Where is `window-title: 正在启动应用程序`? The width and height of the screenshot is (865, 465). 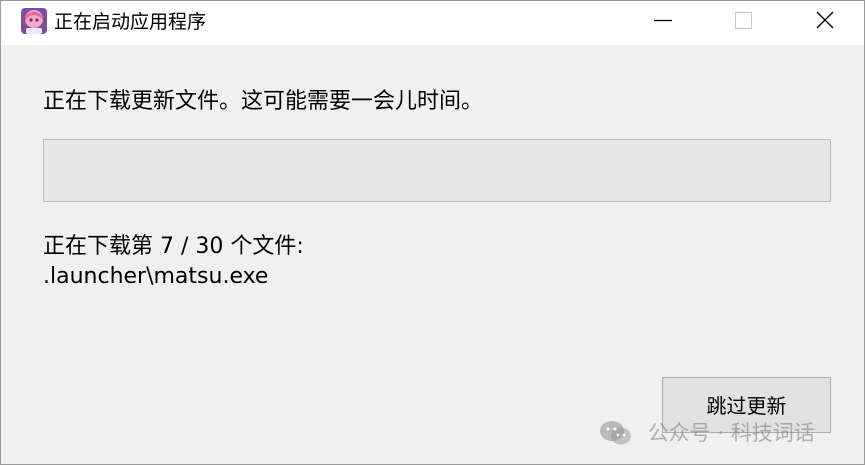 window-title: 正在启动应用程序 is located at coordinates (130, 22).